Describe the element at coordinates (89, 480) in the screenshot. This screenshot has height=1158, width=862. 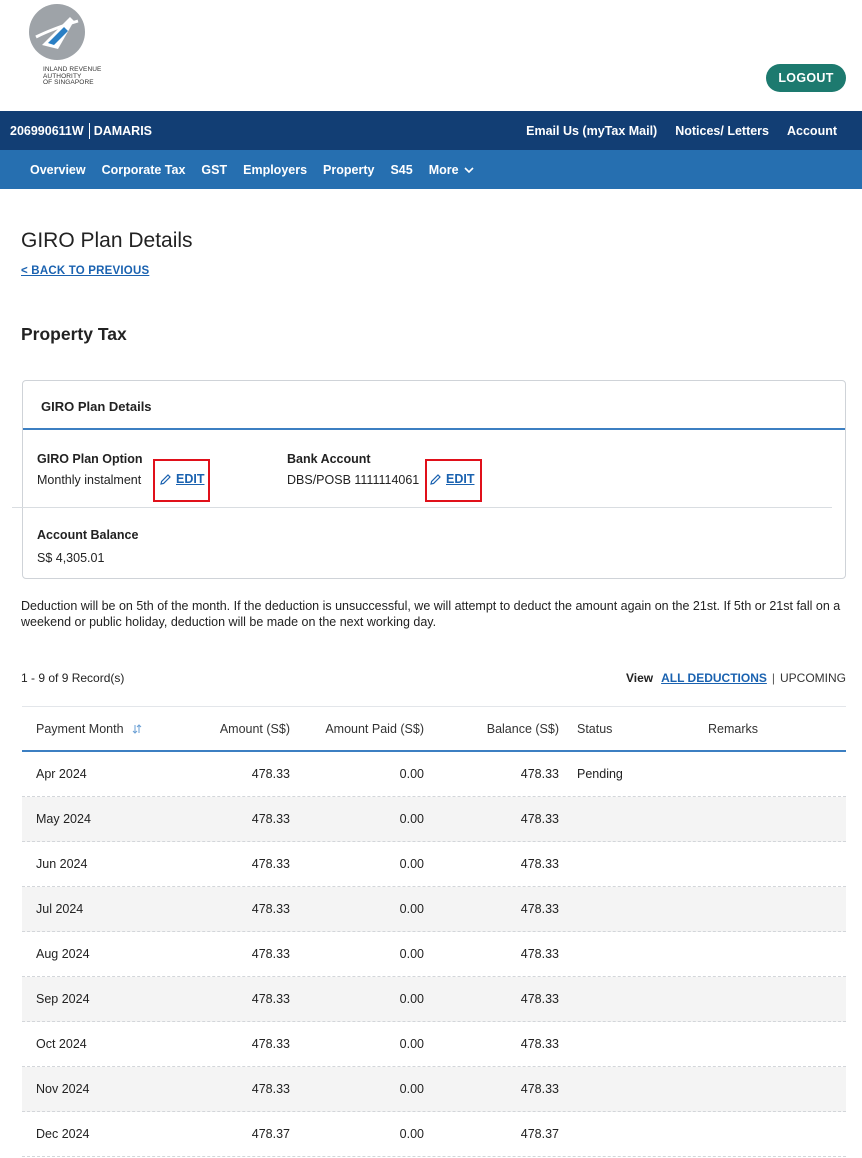
I see `plan-option-value: Monthly instalment` at that location.